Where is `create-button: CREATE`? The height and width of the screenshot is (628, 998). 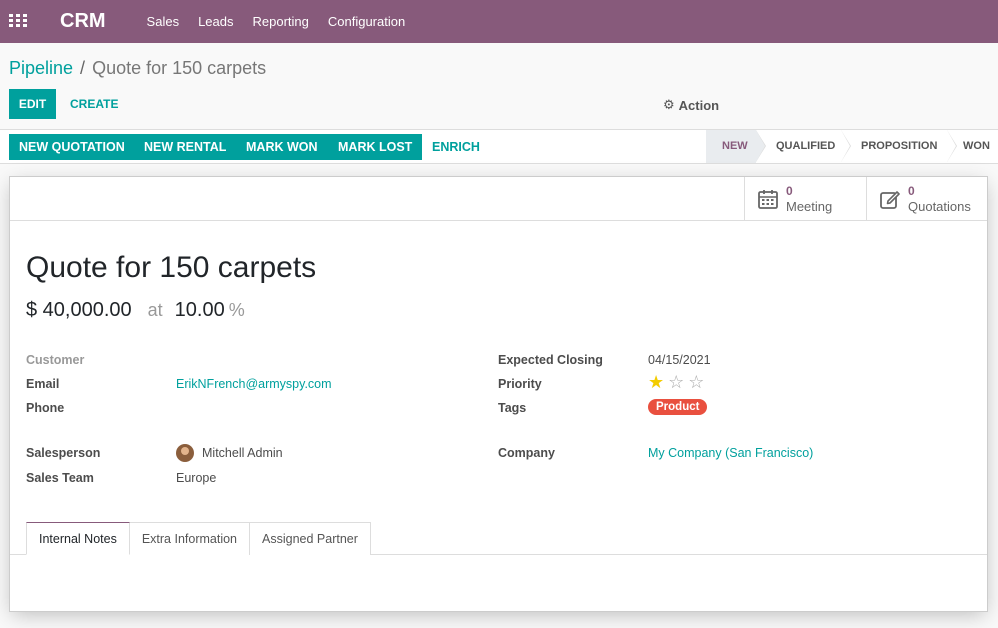 create-button: CREATE is located at coordinates (94, 104).